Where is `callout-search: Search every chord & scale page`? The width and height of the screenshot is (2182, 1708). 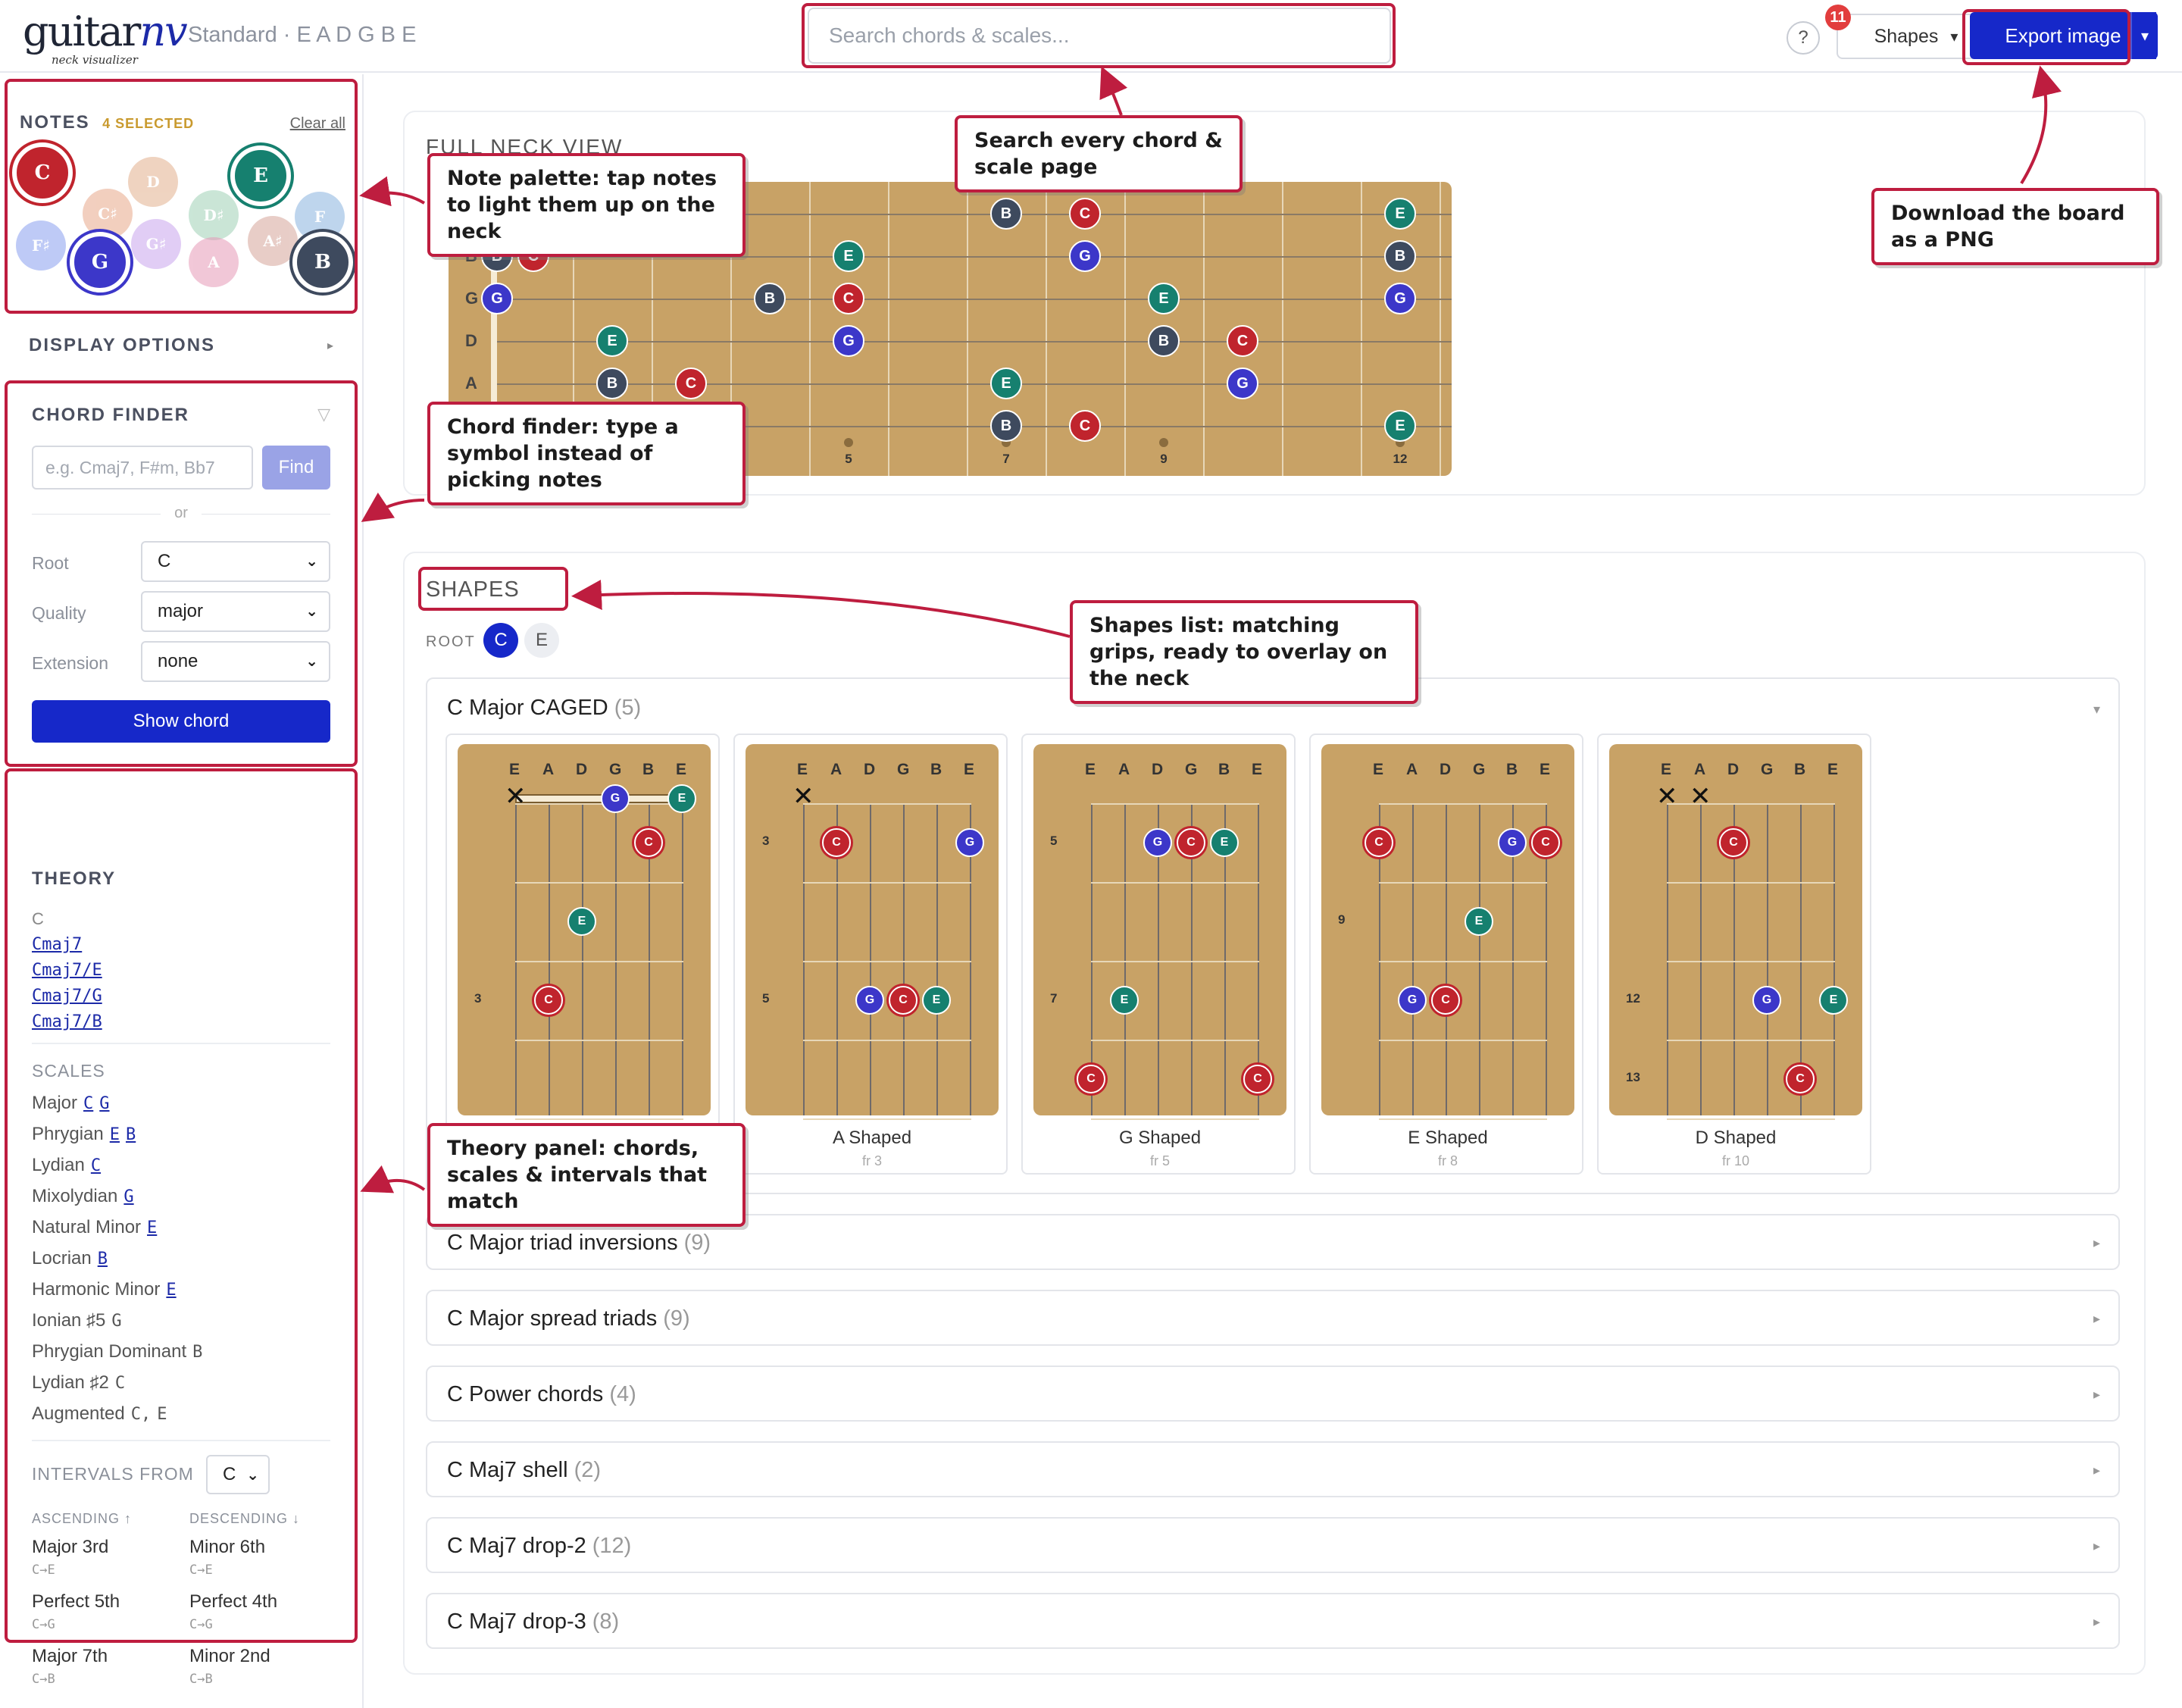
callout-search: Search every chord & scale page is located at coordinates (1099, 153).